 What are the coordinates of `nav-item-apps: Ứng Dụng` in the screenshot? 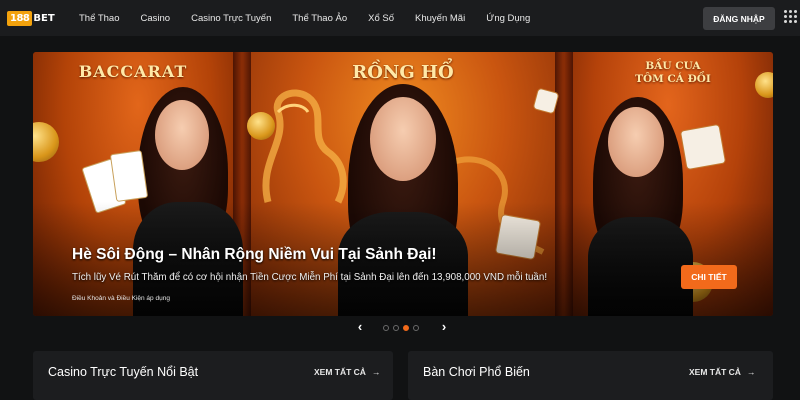 It's located at (508, 18).